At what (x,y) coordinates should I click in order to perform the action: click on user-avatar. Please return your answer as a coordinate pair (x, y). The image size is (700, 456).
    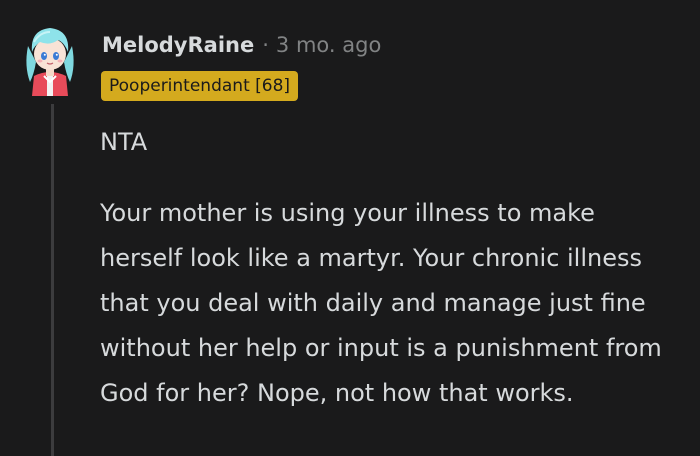
    Looking at the image, I should click on (50, 60).